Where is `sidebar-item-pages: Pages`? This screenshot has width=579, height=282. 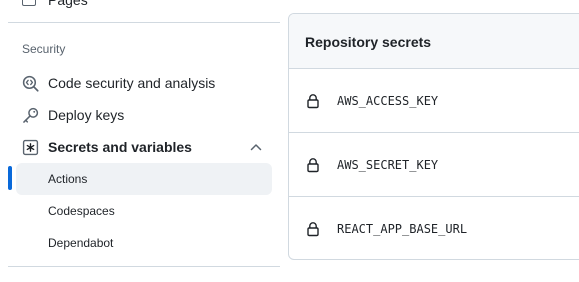
sidebar-item-pages: Pages is located at coordinates (55, 5).